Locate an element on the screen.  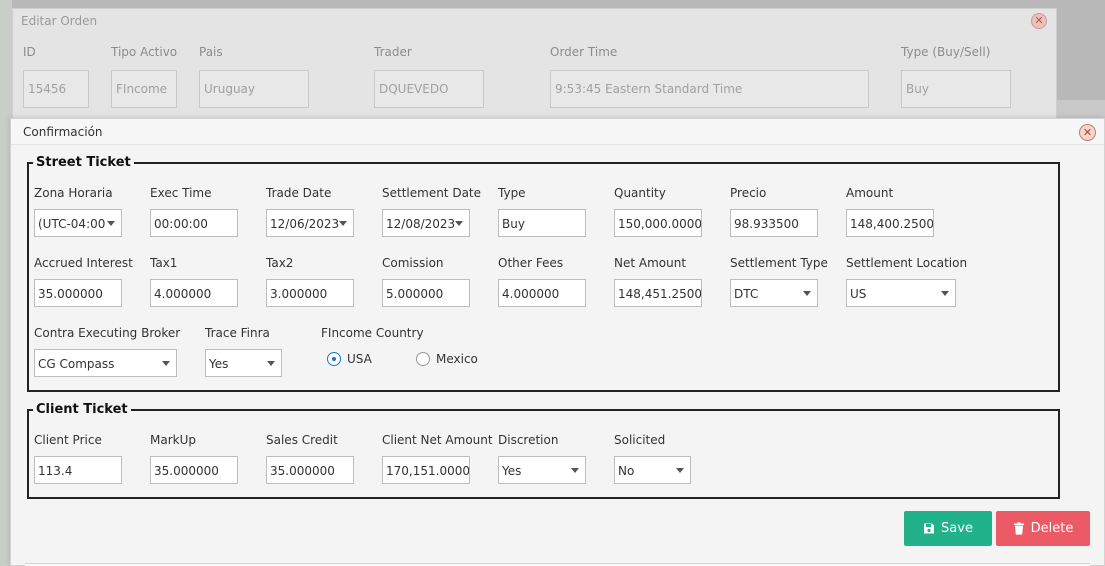
discretion-field: Discretion Yes is located at coordinates (542, 458).